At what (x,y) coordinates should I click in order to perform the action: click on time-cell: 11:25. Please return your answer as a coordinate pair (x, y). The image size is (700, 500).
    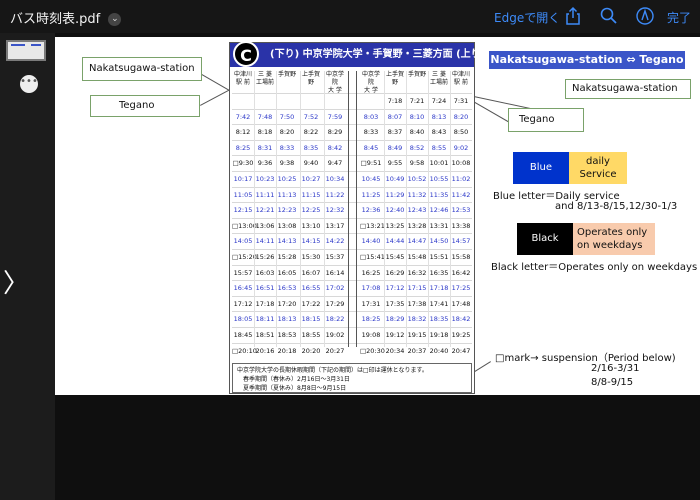
    Looking at the image, I should click on (371, 194).